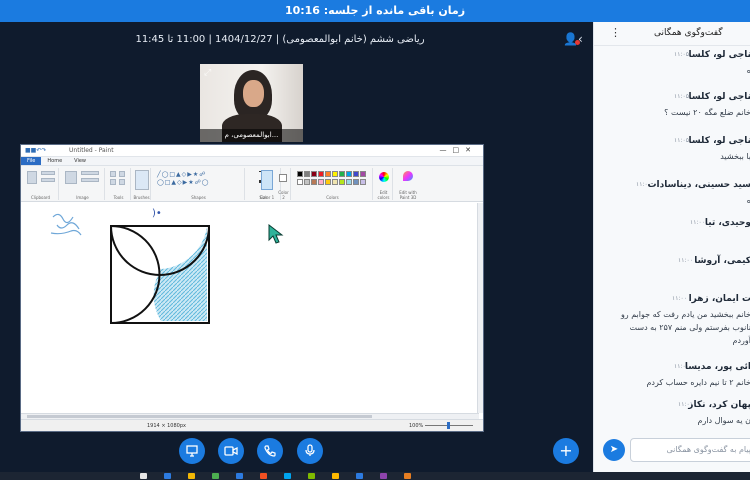 Image resolution: width=750 pixels, height=480 pixels. What do you see at coordinates (166, 426) in the screenshot?
I see `canvas-dimensions: 1914 × 1080px` at bounding box center [166, 426].